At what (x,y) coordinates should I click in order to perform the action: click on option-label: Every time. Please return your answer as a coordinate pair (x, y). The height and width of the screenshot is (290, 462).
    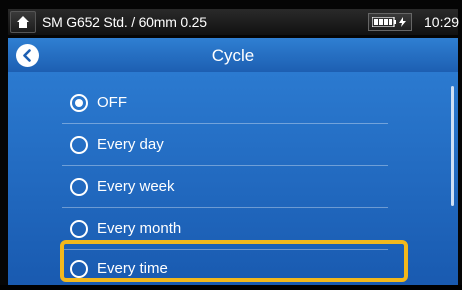
    Looking at the image, I should click on (132, 268).